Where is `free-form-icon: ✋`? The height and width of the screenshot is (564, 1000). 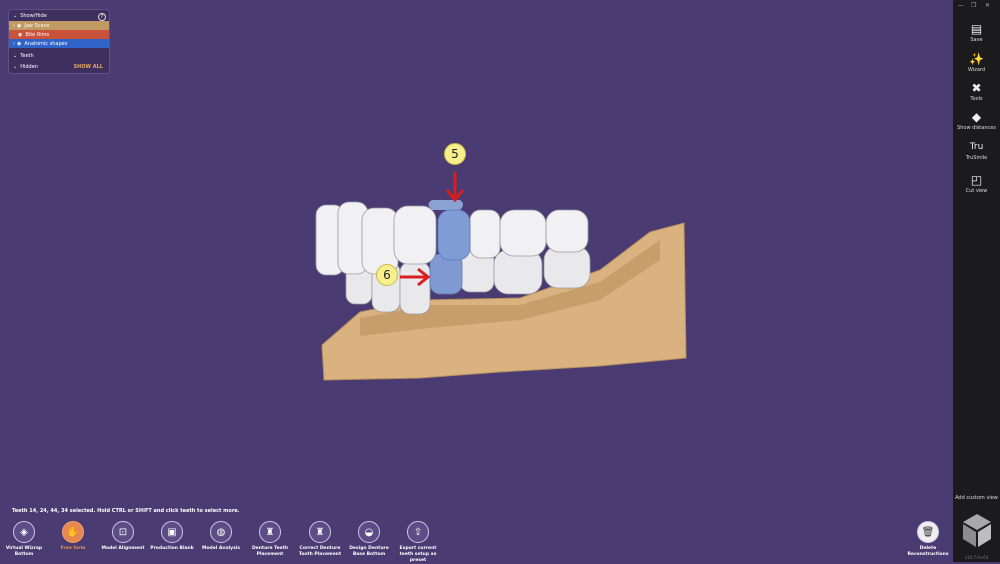 free-form-icon: ✋ is located at coordinates (73, 532).